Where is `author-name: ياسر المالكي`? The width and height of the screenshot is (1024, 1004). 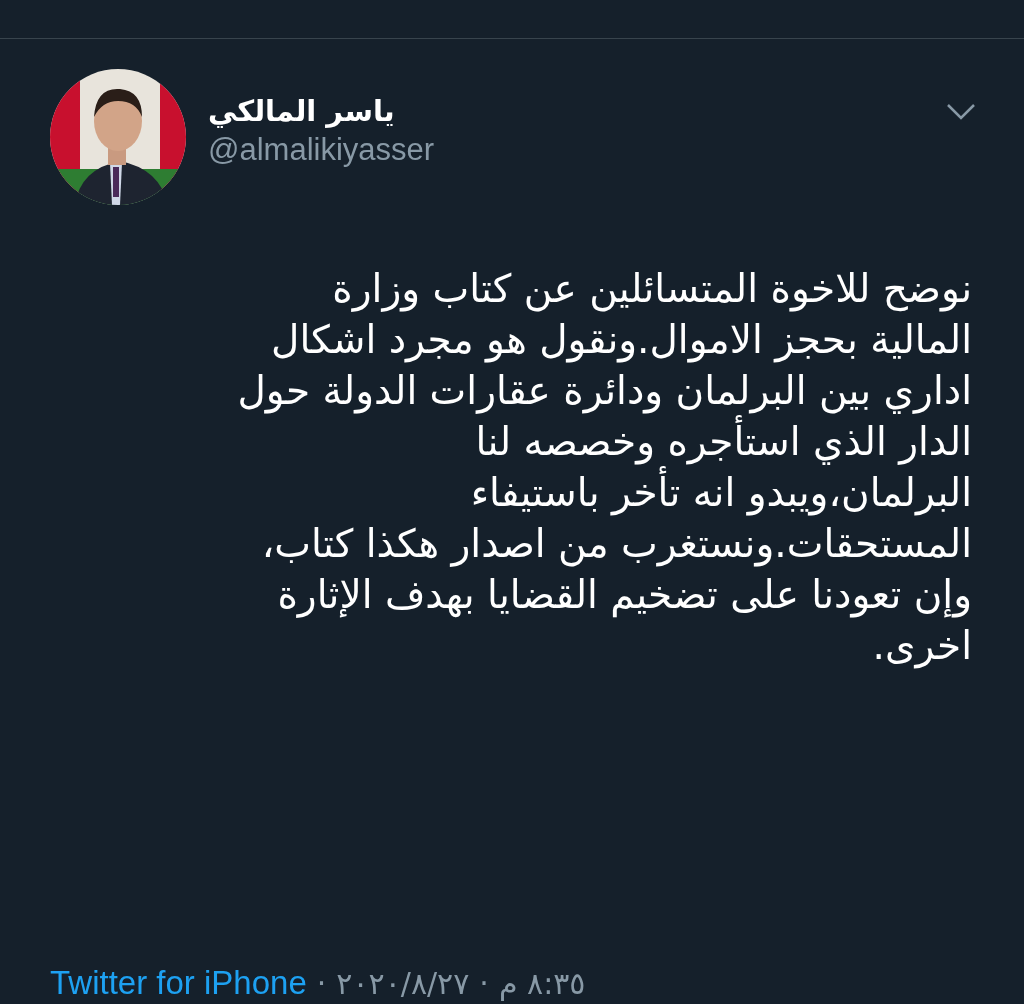 author-name: ياسر المالكي is located at coordinates (301, 111).